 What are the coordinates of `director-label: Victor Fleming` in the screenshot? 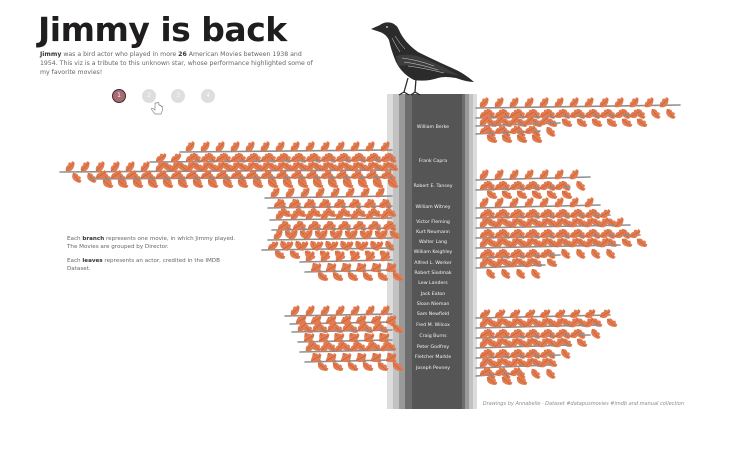 It's located at (433, 222).